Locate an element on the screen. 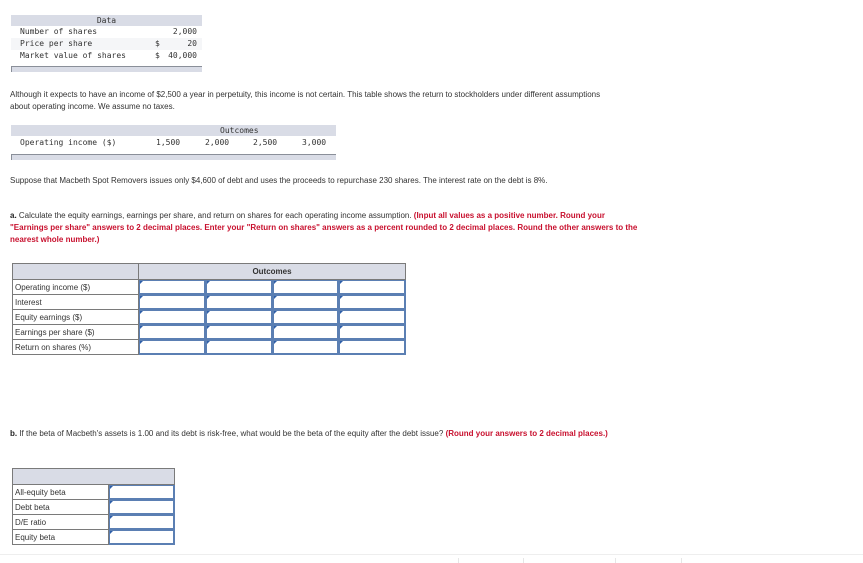  outcome-value: 2,500 is located at coordinates (265, 142).